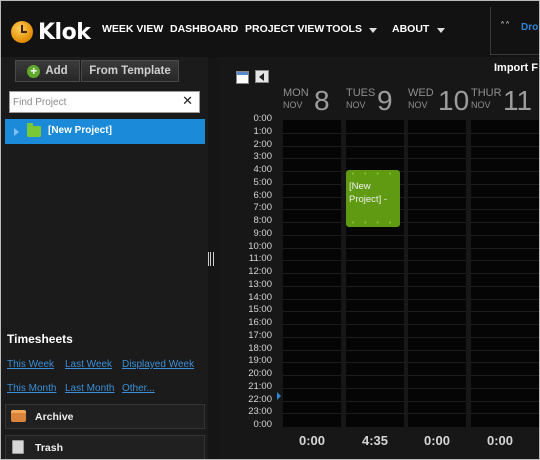 This screenshot has height=460, width=540. Describe the element at coordinates (361, 93) in the screenshot. I see `day-name: TUES` at that location.